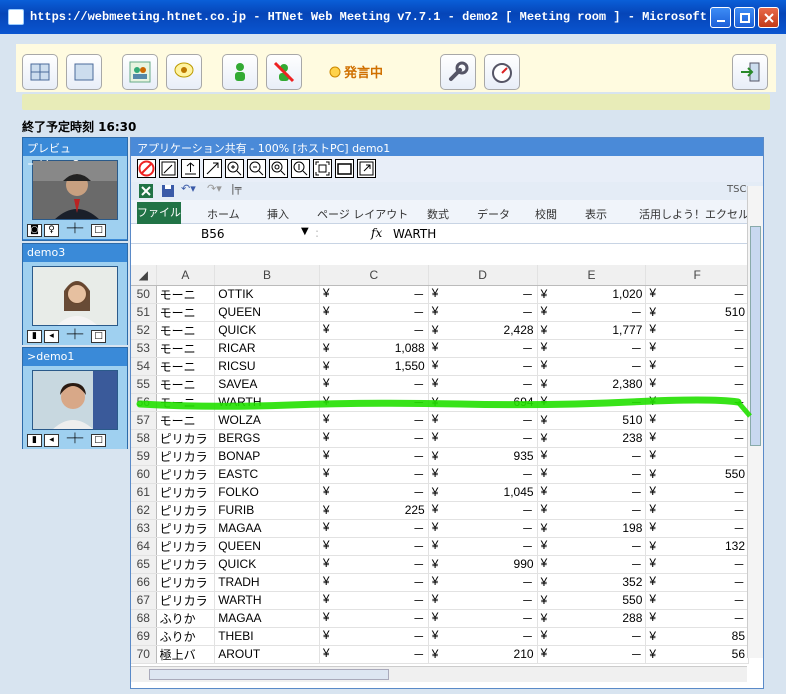 Image resolution: width=786 pixels, height=694 pixels. Describe the element at coordinates (144, 348) in the screenshot. I see `row-header: 53` at that location.